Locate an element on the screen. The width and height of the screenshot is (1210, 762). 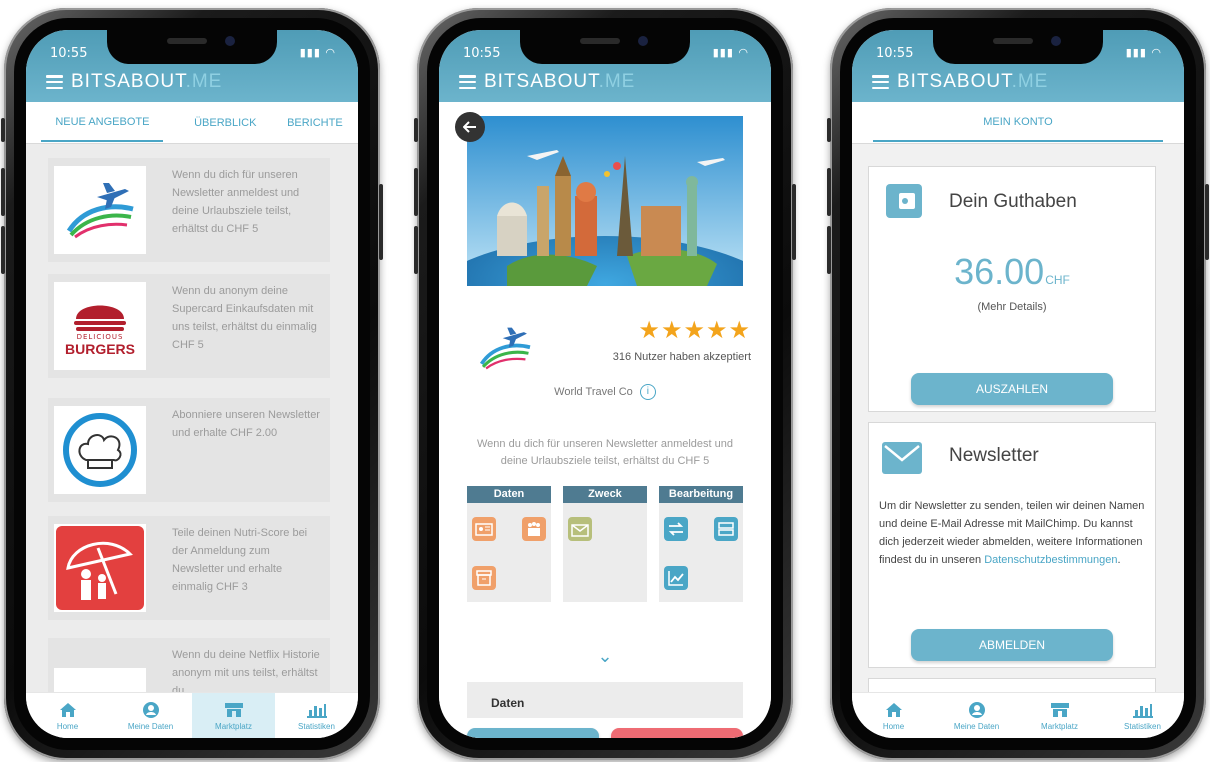
newsletter-title: Newsletter is located at coordinates (994, 455).